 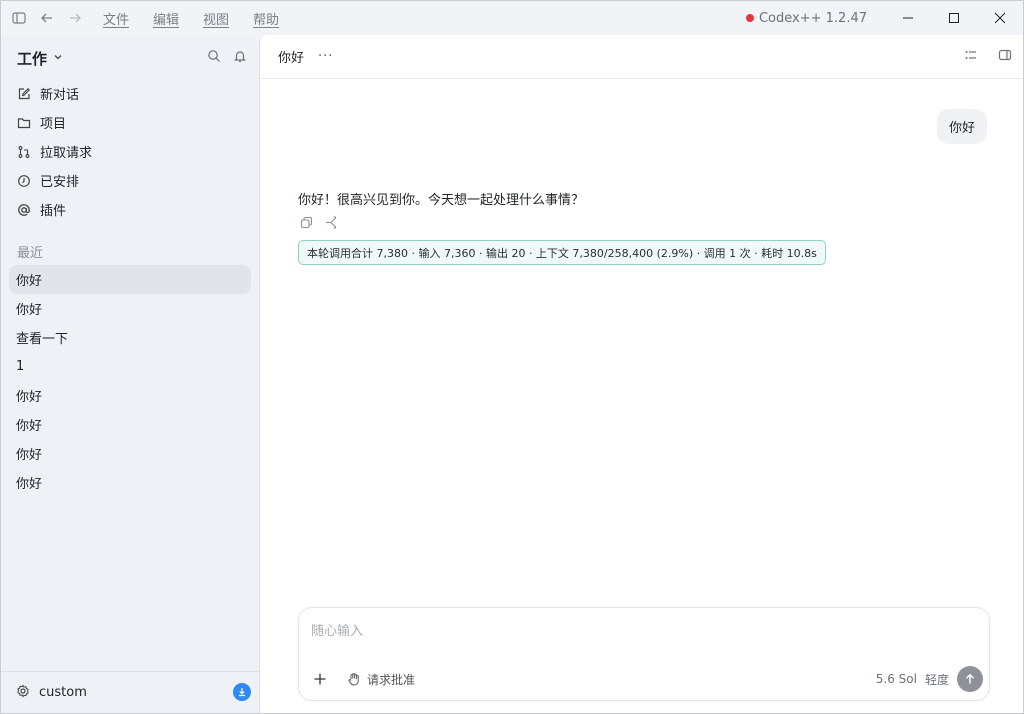 I want to click on message-input, so click(x=641, y=631).